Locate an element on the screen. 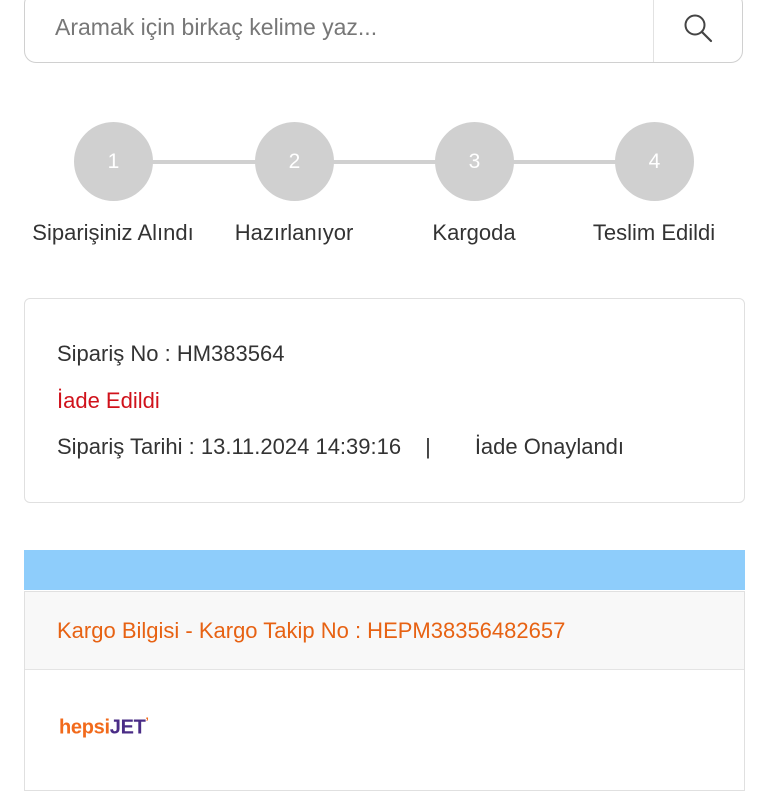 Image resolution: width=768 pixels, height=791 pixels. hepsijet-logo: hepsiJET’ is located at coordinates (104, 727).